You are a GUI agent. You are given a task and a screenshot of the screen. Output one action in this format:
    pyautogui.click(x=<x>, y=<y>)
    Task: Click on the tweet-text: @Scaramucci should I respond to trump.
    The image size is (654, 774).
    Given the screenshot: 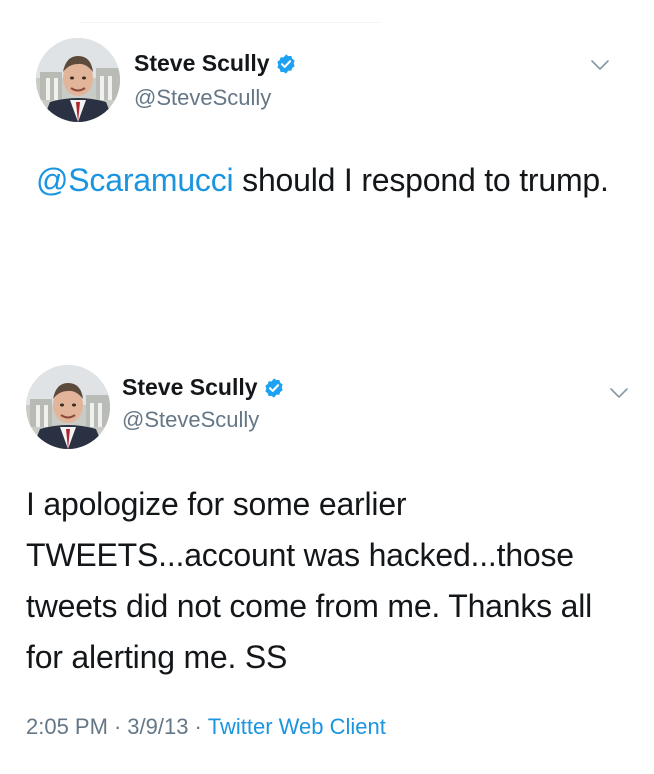 What is the action you would take?
    pyautogui.click(x=326, y=180)
    